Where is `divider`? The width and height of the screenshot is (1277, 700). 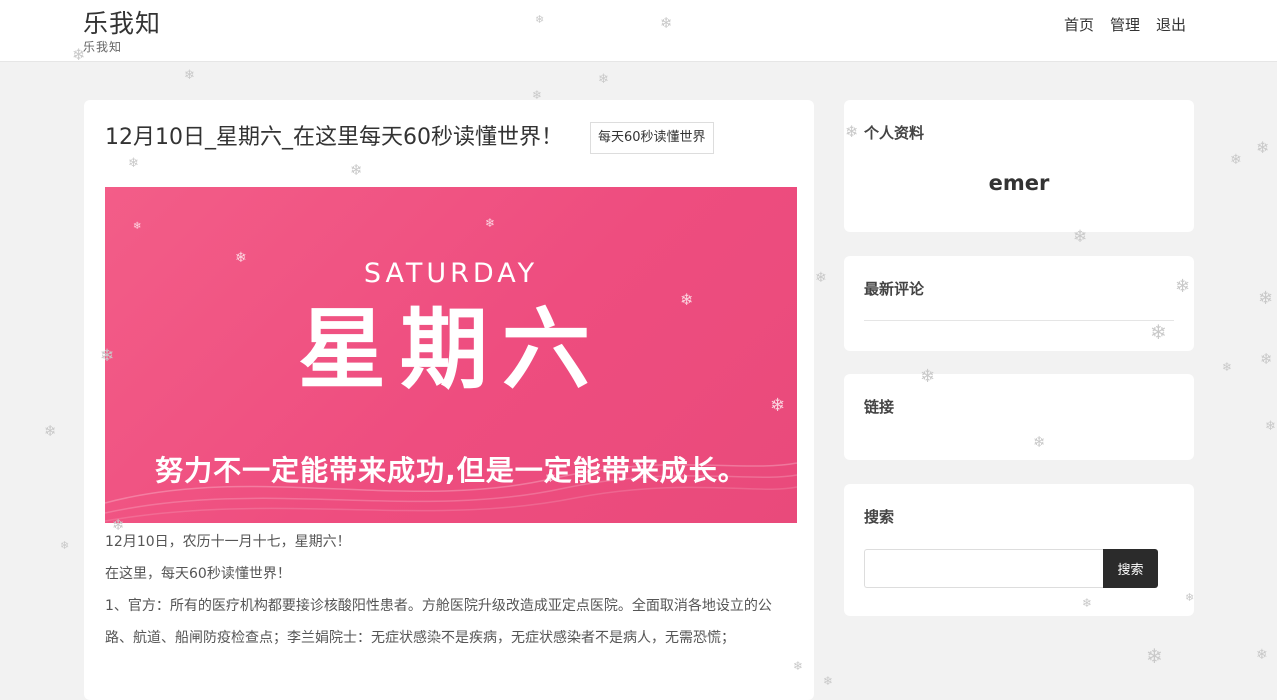 divider is located at coordinates (1019, 320).